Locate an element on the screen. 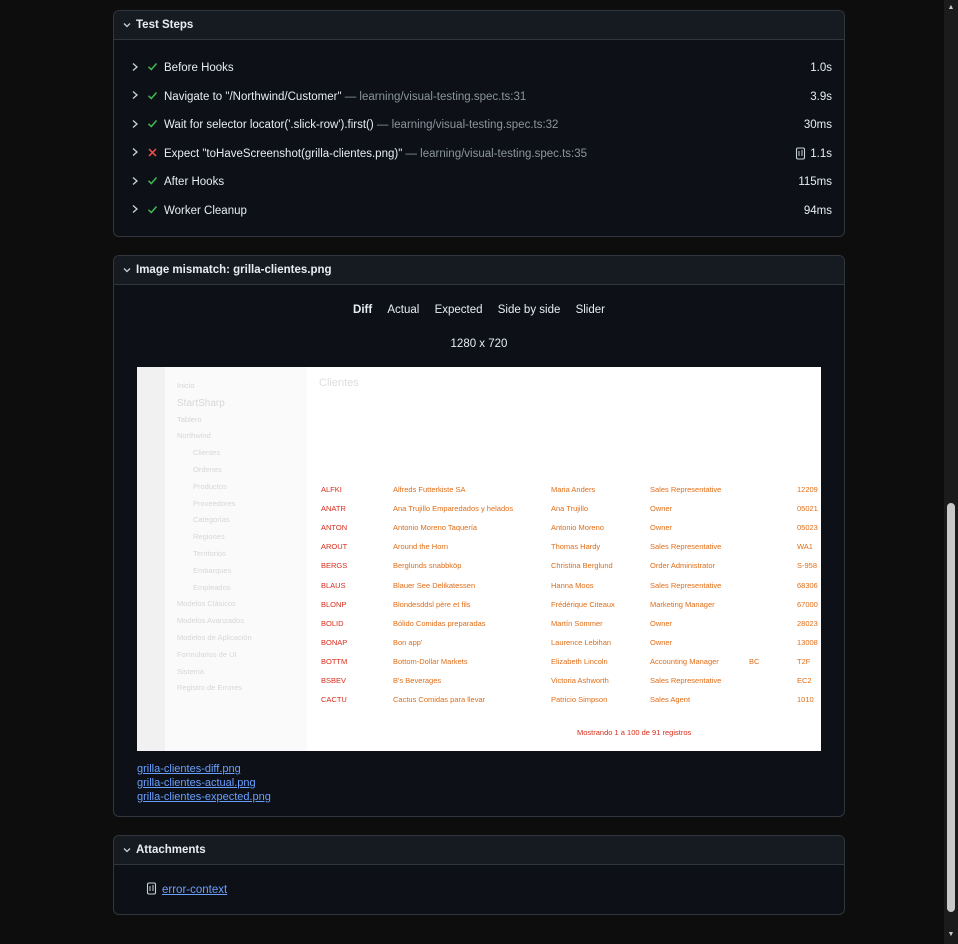  snapshot-grid-cell: EC2 is located at coordinates (804, 680).